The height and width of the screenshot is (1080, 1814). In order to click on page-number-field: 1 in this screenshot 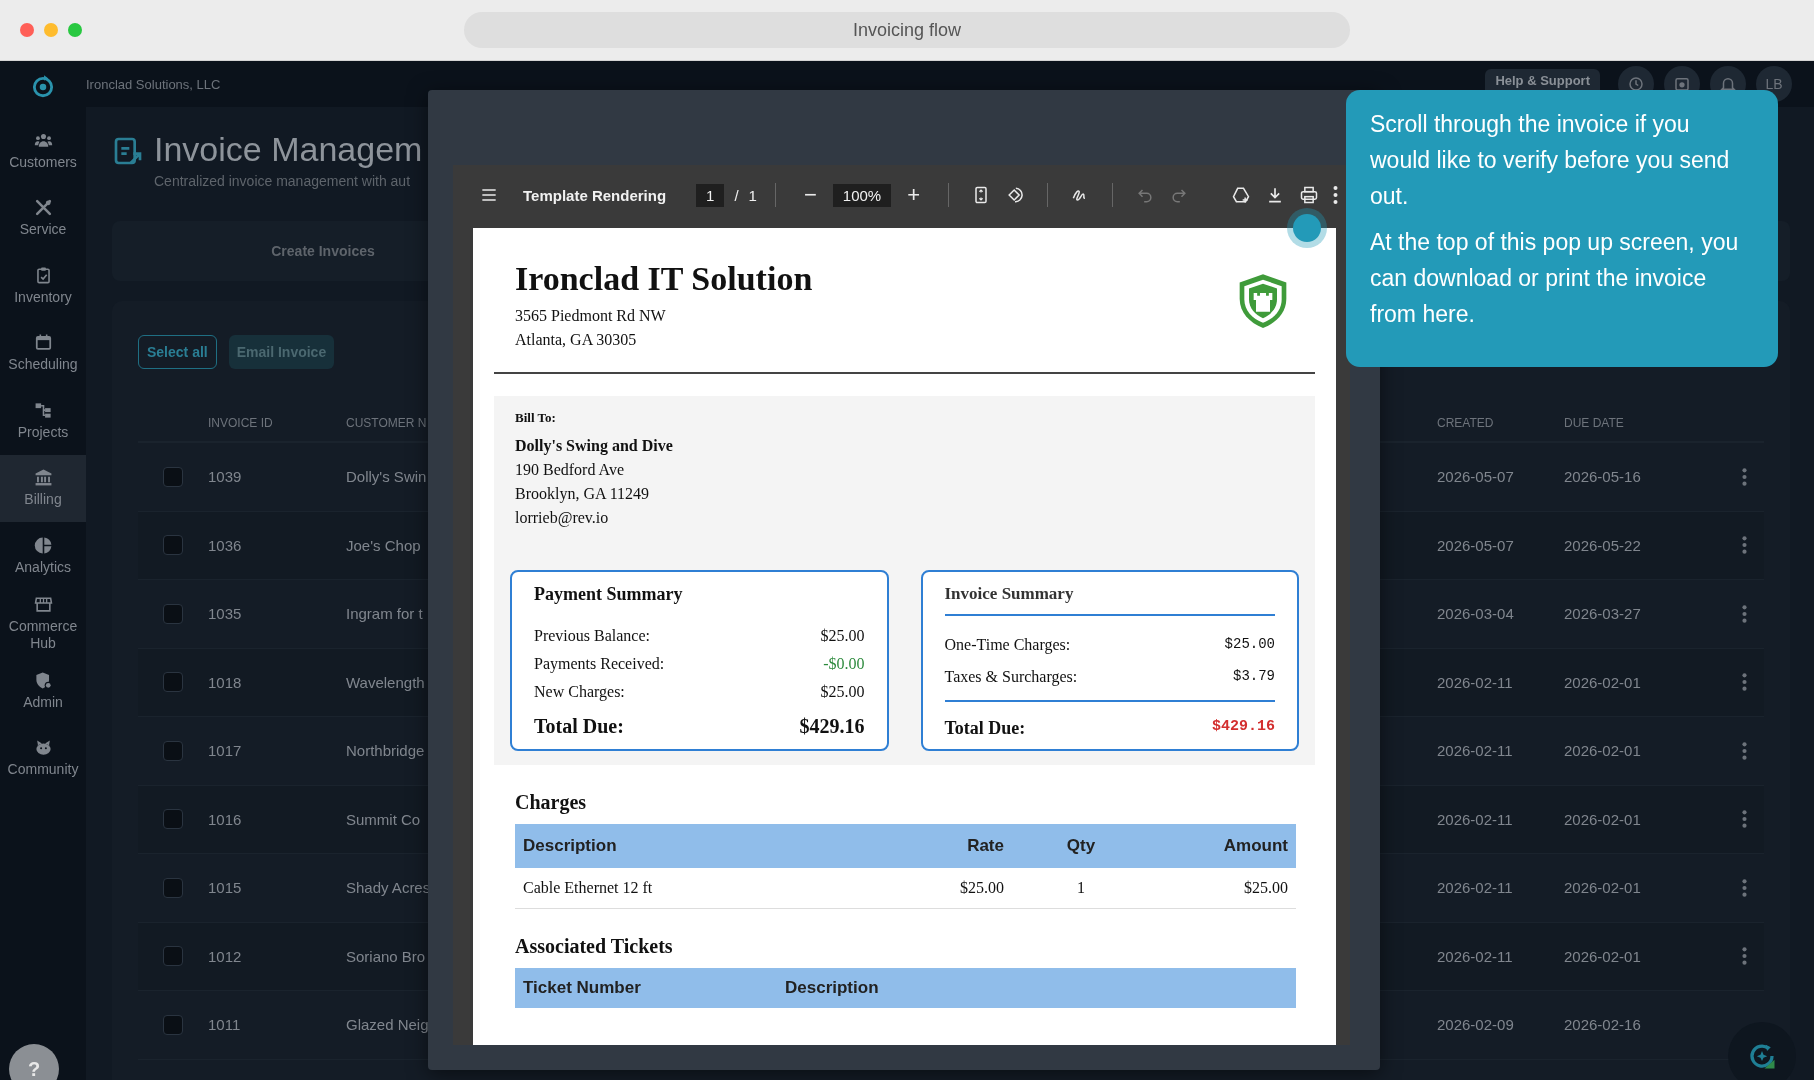, I will do `click(710, 195)`.